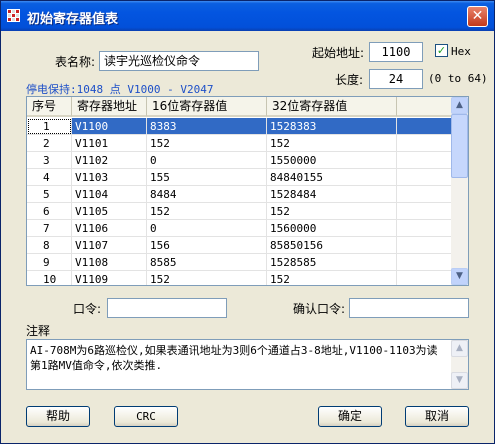  Describe the element at coordinates (49, 278) in the screenshot. I see `cell-index: 10` at that location.